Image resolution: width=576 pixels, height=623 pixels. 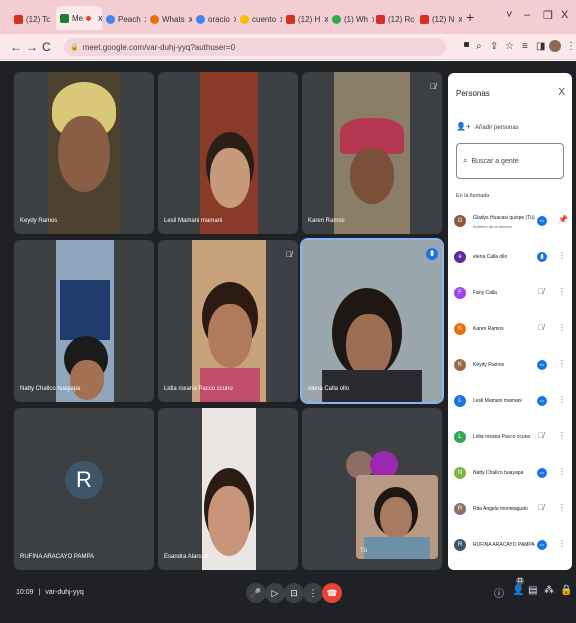 I want to click on side-panel-icon: ◨, so click(x=540, y=46).